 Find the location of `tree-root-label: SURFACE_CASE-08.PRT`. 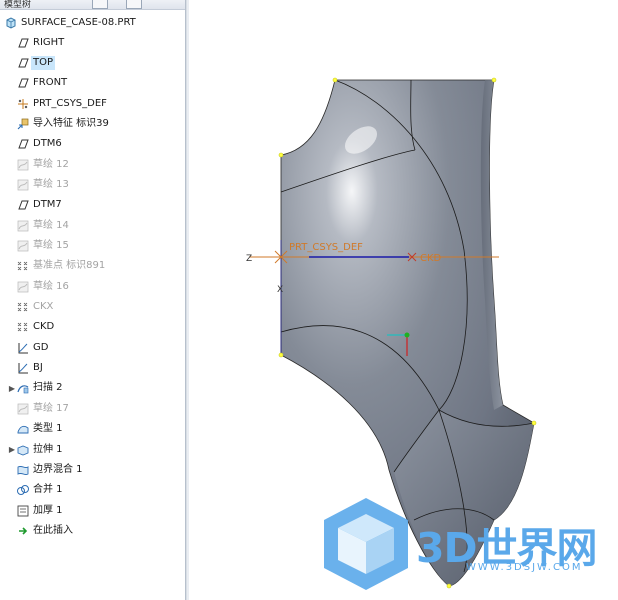

tree-root-label: SURFACE_CASE-08.PRT is located at coordinates (78, 22).